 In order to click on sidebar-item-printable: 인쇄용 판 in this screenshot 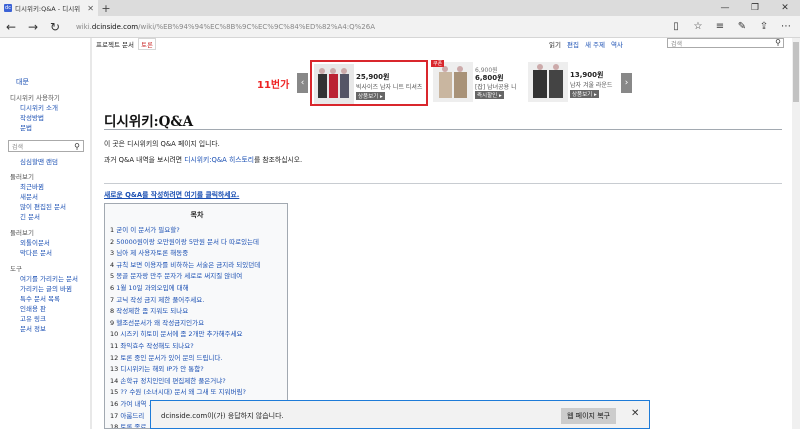, I will do `click(33, 308)`.